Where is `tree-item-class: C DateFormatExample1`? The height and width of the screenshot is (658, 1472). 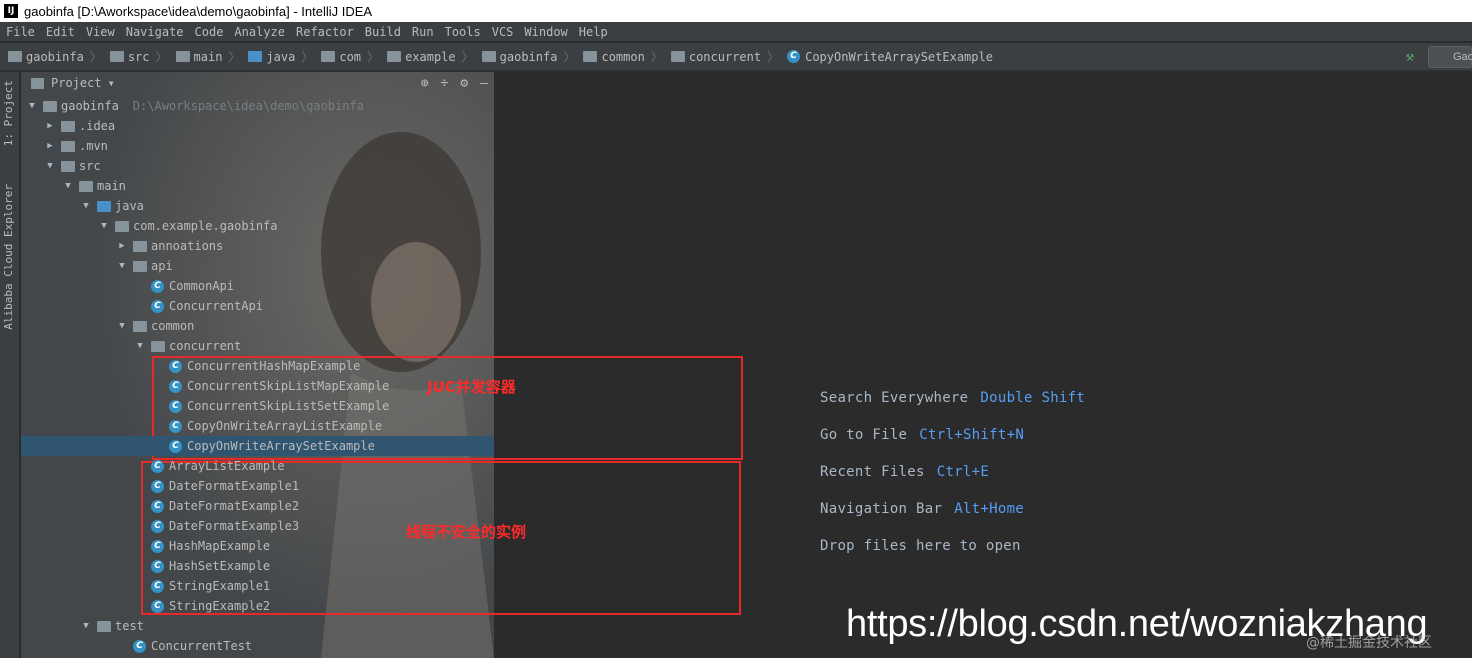 tree-item-class: C DateFormatExample1 is located at coordinates (257, 486).